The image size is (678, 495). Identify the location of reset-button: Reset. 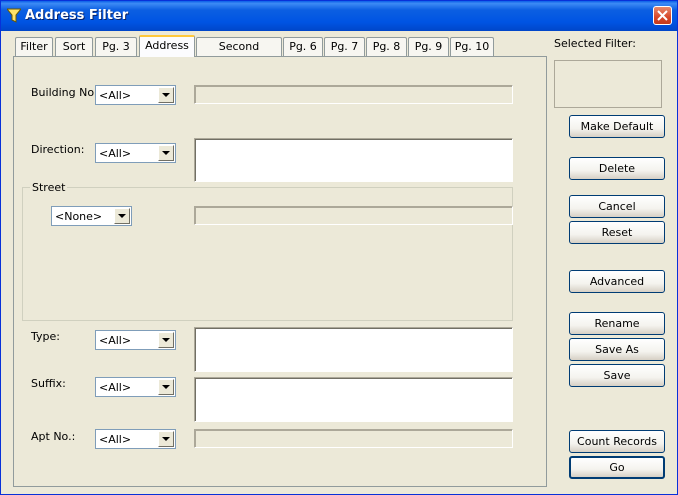
(617, 232).